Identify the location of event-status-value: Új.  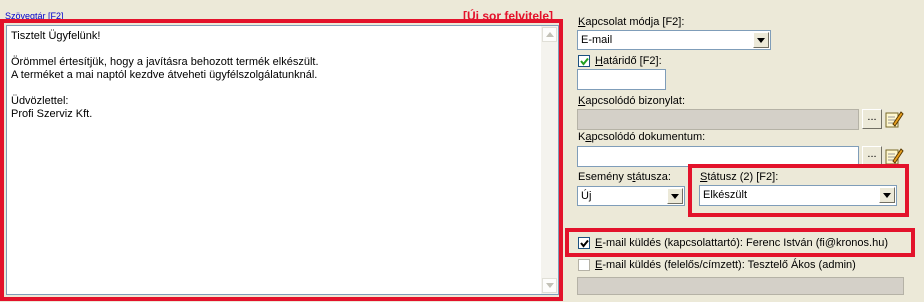
(586, 196).